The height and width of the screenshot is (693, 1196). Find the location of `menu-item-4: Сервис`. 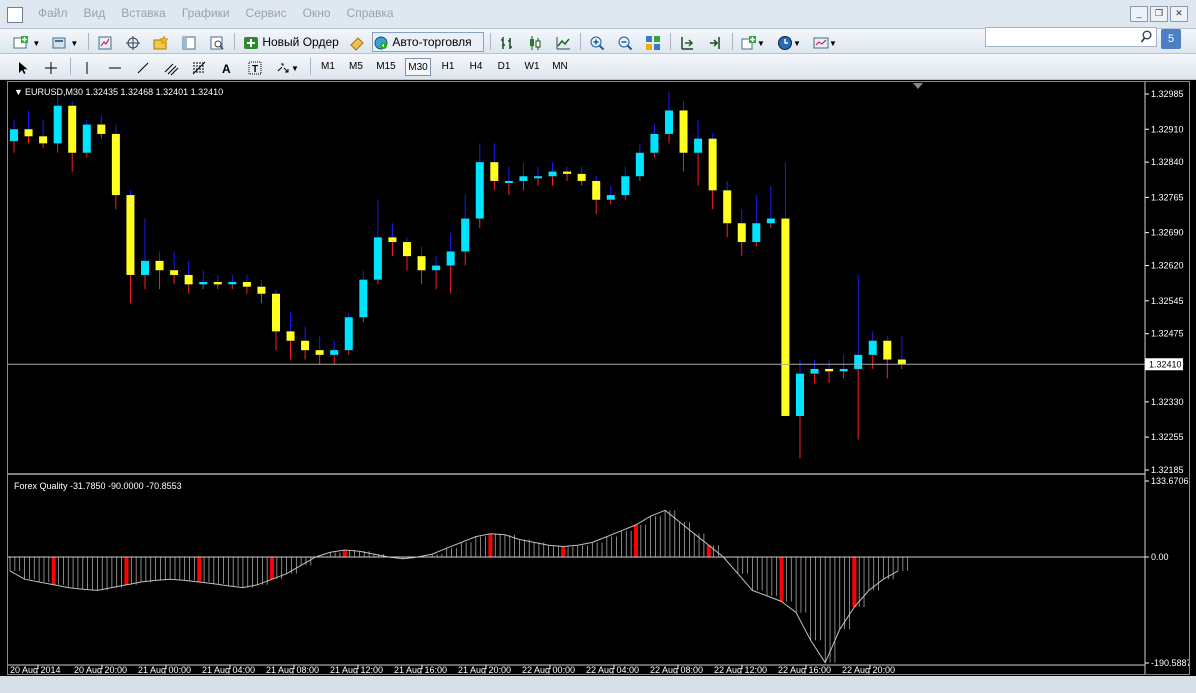

menu-item-4: Сервис is located at coordinates (266, 13).